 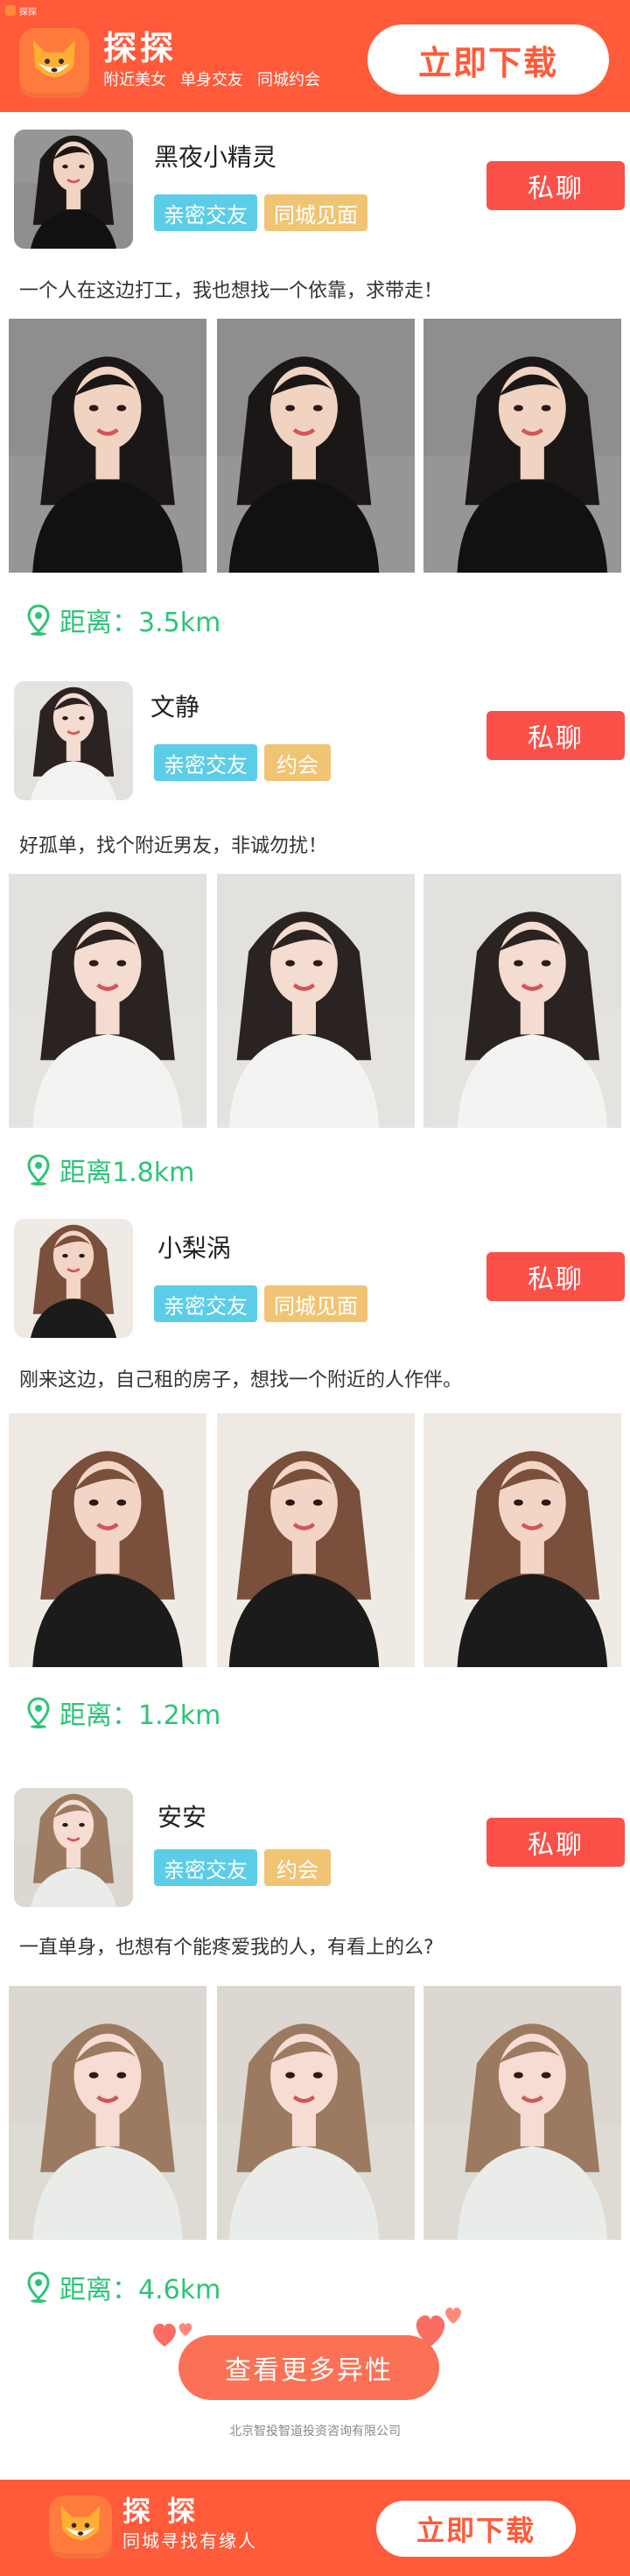 I want to click on status-strip: 探探, so click(x=315, y=10).